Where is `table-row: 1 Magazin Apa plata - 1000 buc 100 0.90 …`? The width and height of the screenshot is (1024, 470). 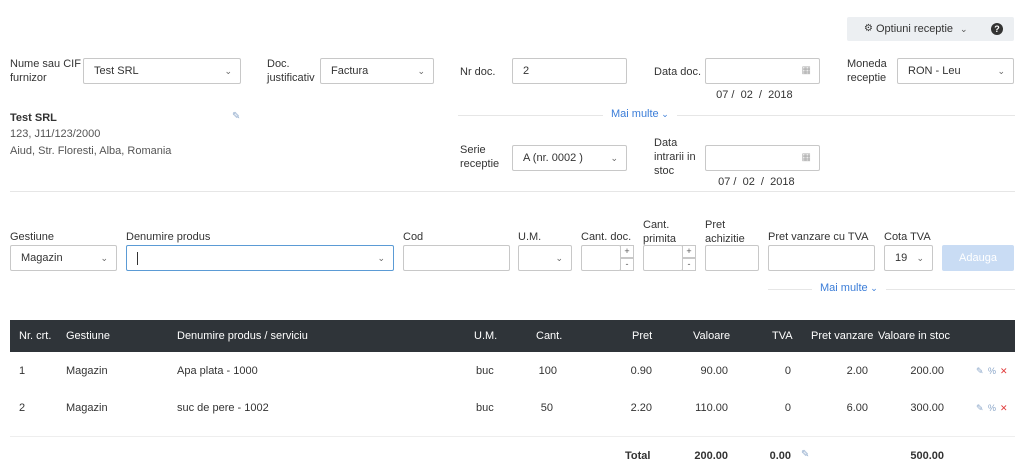
table-row: 1 Magazin Apa plata - 1000 buc 100 0.90 … is located at coordinates (512, 371).